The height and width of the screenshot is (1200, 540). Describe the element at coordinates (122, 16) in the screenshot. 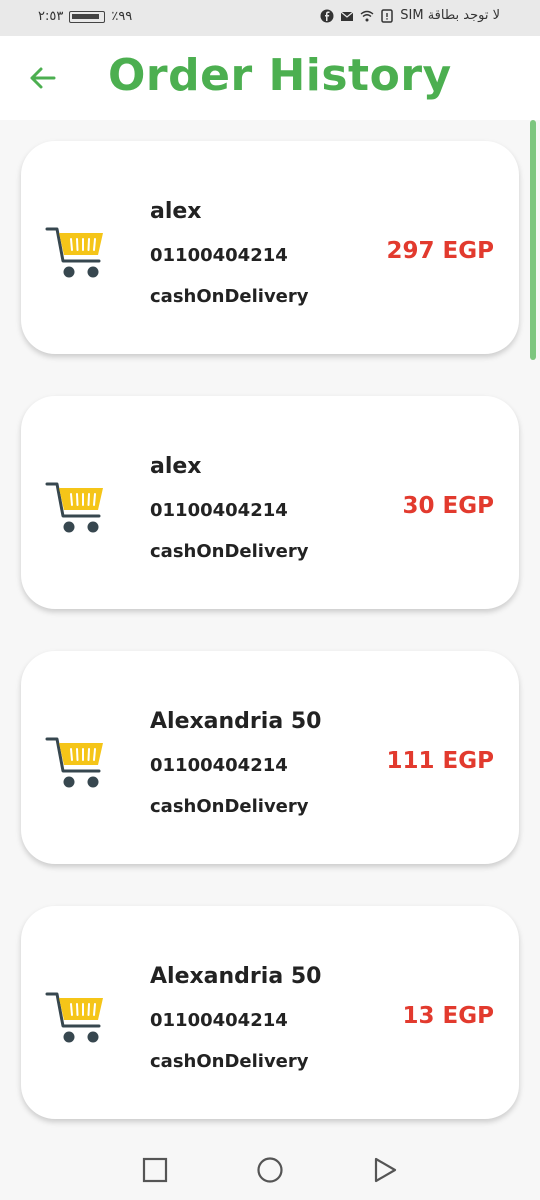

I see `battery-level: ٪٩٩` at that location.